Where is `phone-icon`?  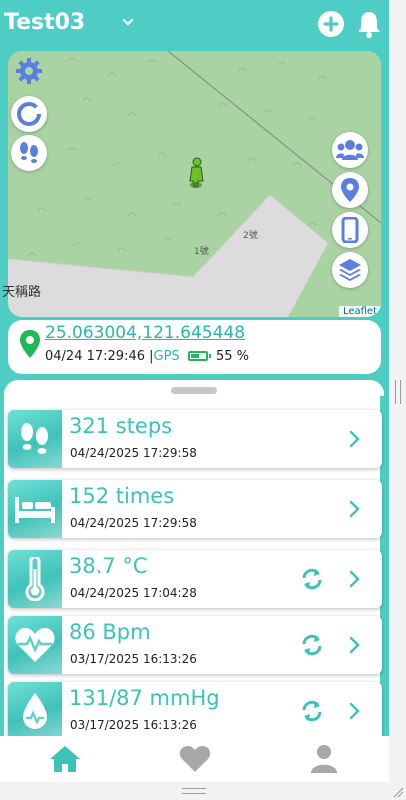 phone-icon is located at coordinates (350, 230).